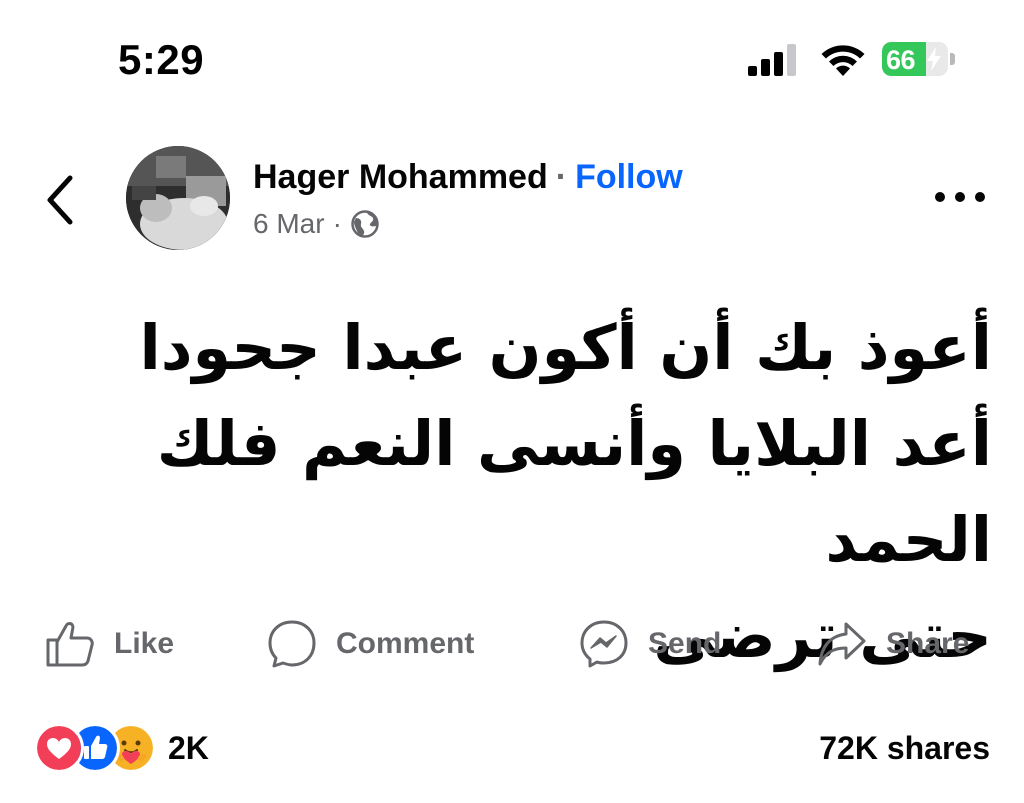  What do you see at coordinates (952, 59) in the screenshot?
I see `battery-nub` at bounding box center [952, 59].